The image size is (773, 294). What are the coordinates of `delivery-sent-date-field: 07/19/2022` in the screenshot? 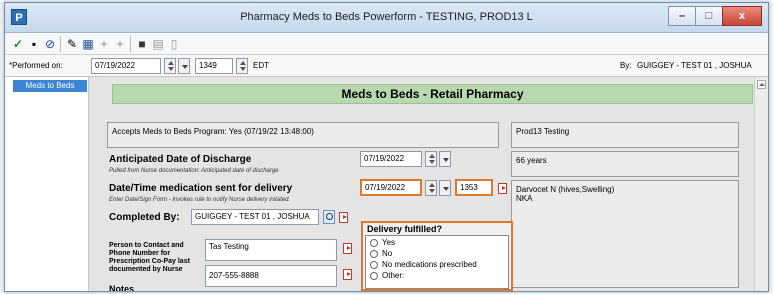 It's located at (391, 187).